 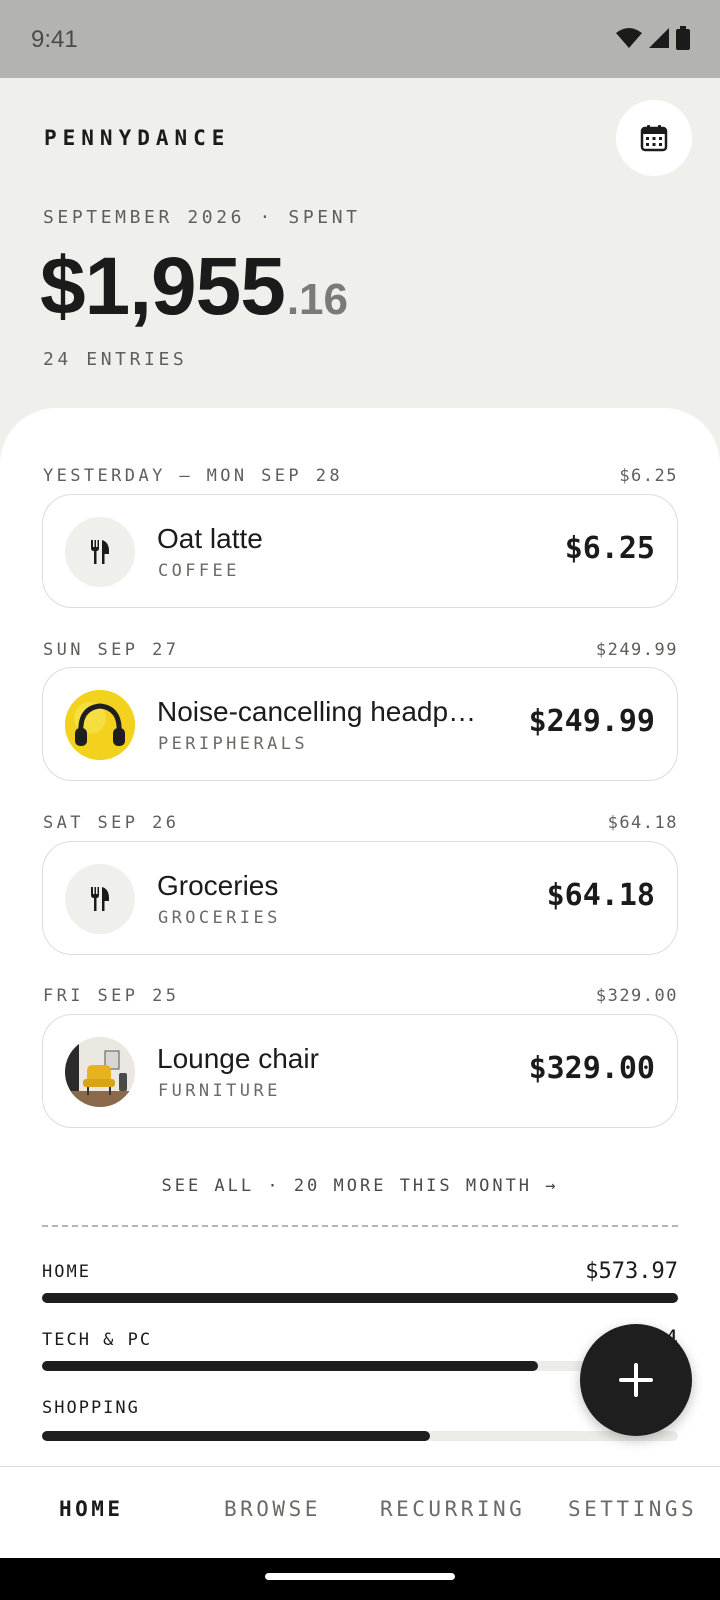 What do you see at coordinates (629, 38) in the screenshot?
I see `wifi-icon` at bounding box center [629, 38].